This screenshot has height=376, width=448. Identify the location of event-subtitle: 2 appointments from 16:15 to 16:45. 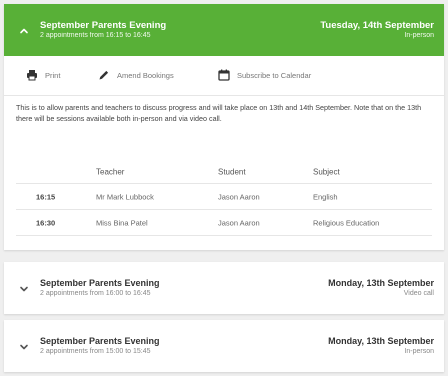
(95, 35).